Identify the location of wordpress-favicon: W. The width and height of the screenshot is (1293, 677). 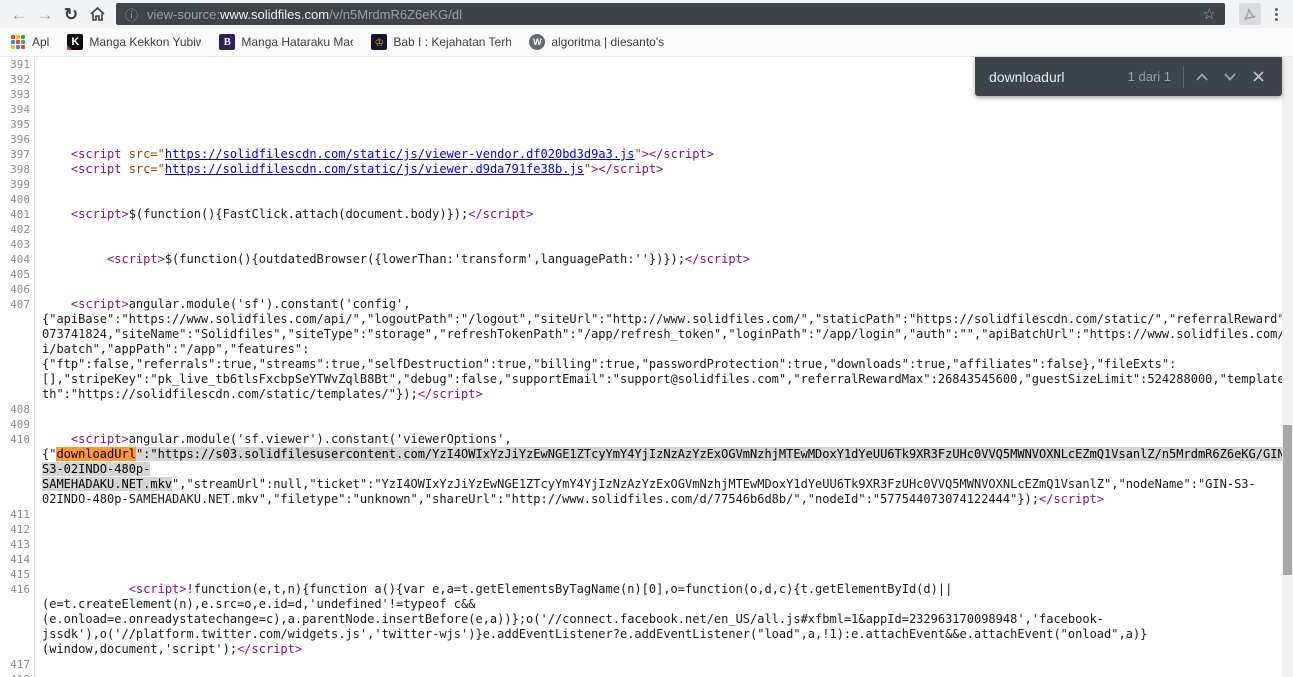
(537, 42).